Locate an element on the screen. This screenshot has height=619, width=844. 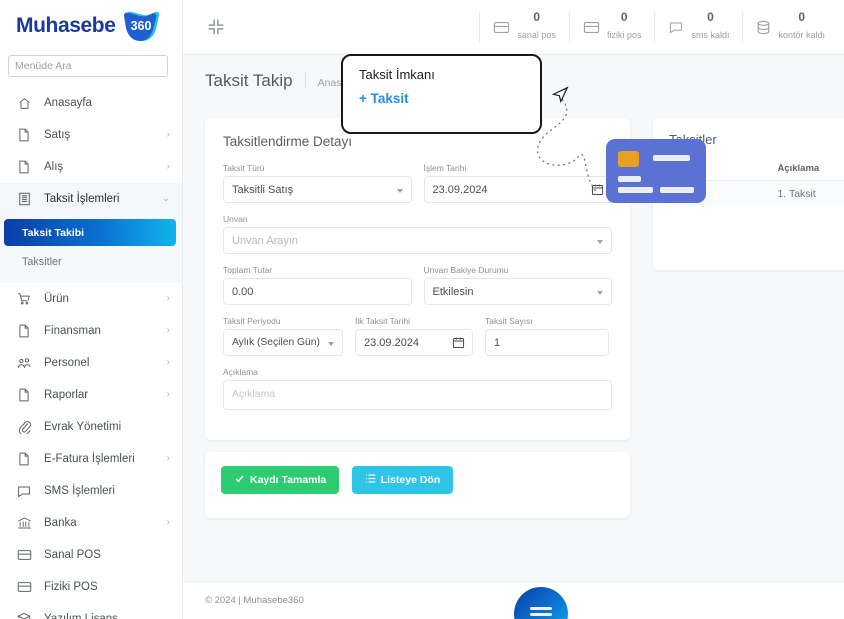
sidebar-item-anasayfa: Anasayfa is located at coordinates (91, 103).